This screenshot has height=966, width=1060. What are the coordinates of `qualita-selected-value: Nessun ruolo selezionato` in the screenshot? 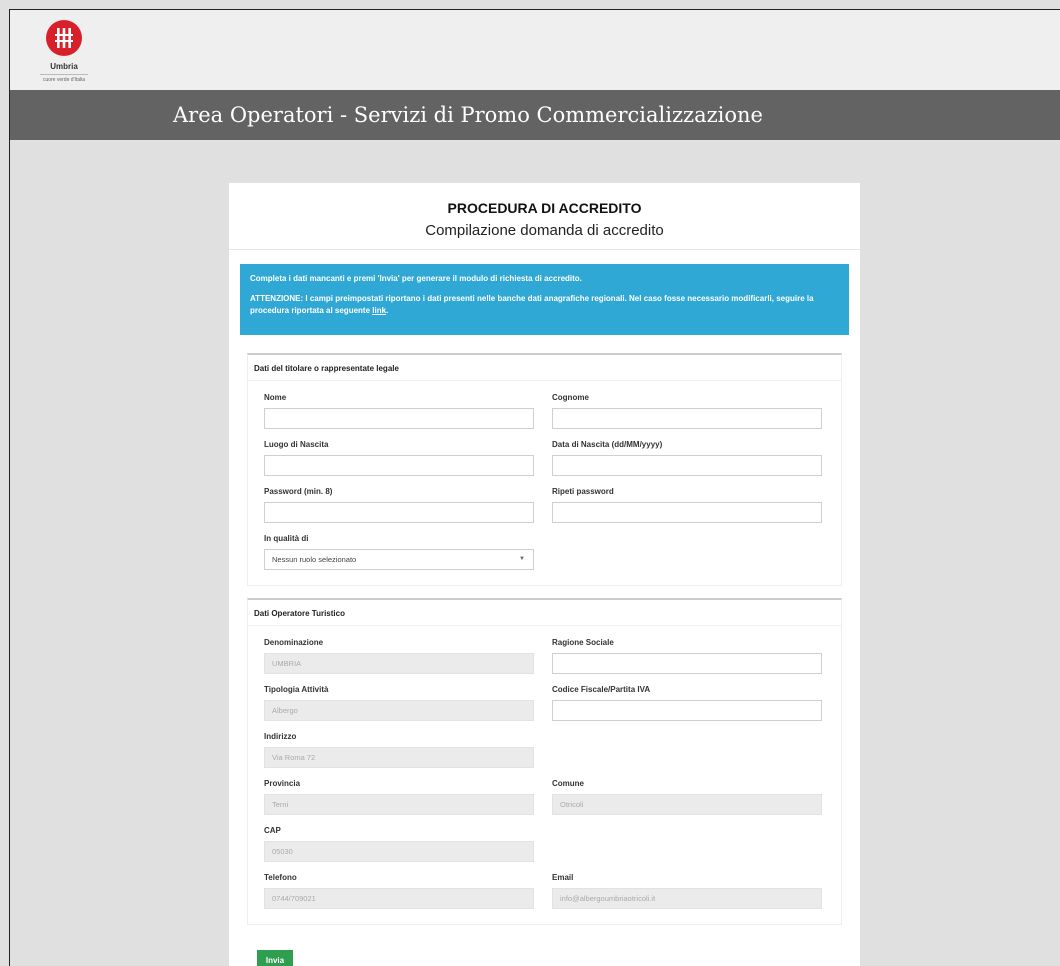 It's located at (314, 559).